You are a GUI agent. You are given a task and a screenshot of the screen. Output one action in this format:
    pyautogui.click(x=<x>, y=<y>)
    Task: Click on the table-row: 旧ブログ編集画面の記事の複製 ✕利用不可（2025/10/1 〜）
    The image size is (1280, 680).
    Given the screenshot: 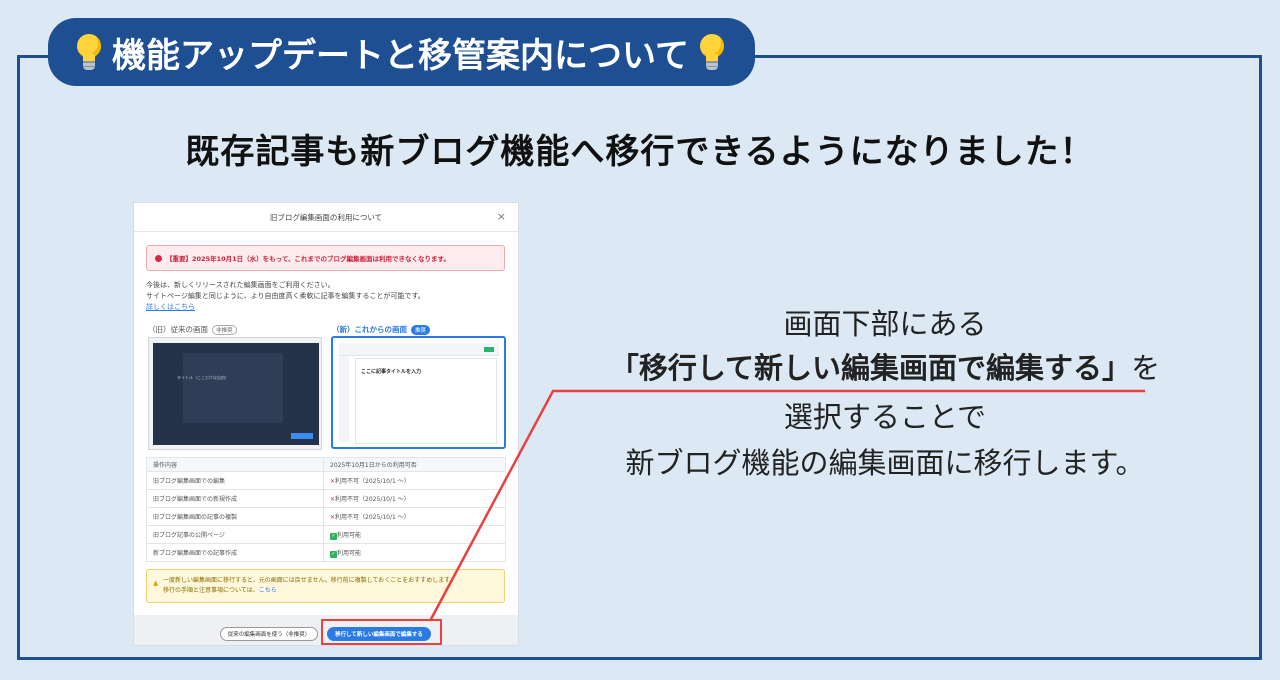 What is the action you would take?
    pyautogui.click(x=325, y=516)
    